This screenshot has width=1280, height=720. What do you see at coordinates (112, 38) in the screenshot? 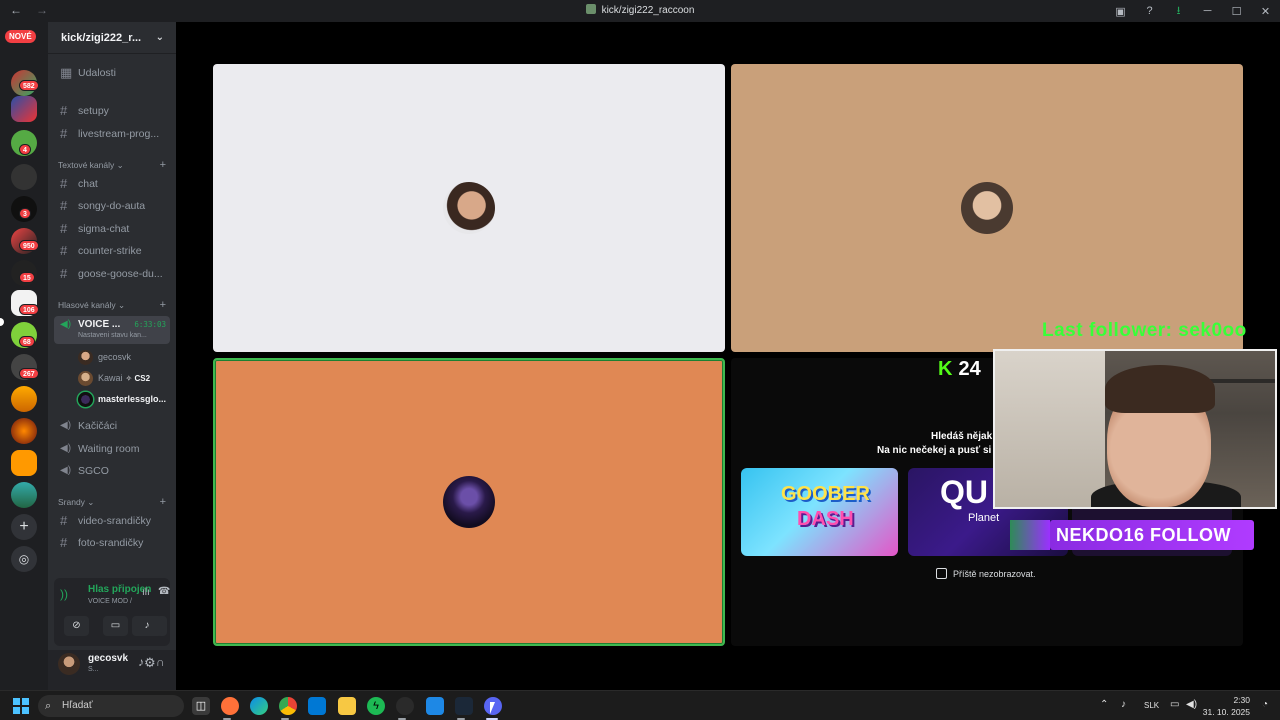
I see `guild-header: kick/zigi222_r... ⌄` at bounding box center [112, 38].